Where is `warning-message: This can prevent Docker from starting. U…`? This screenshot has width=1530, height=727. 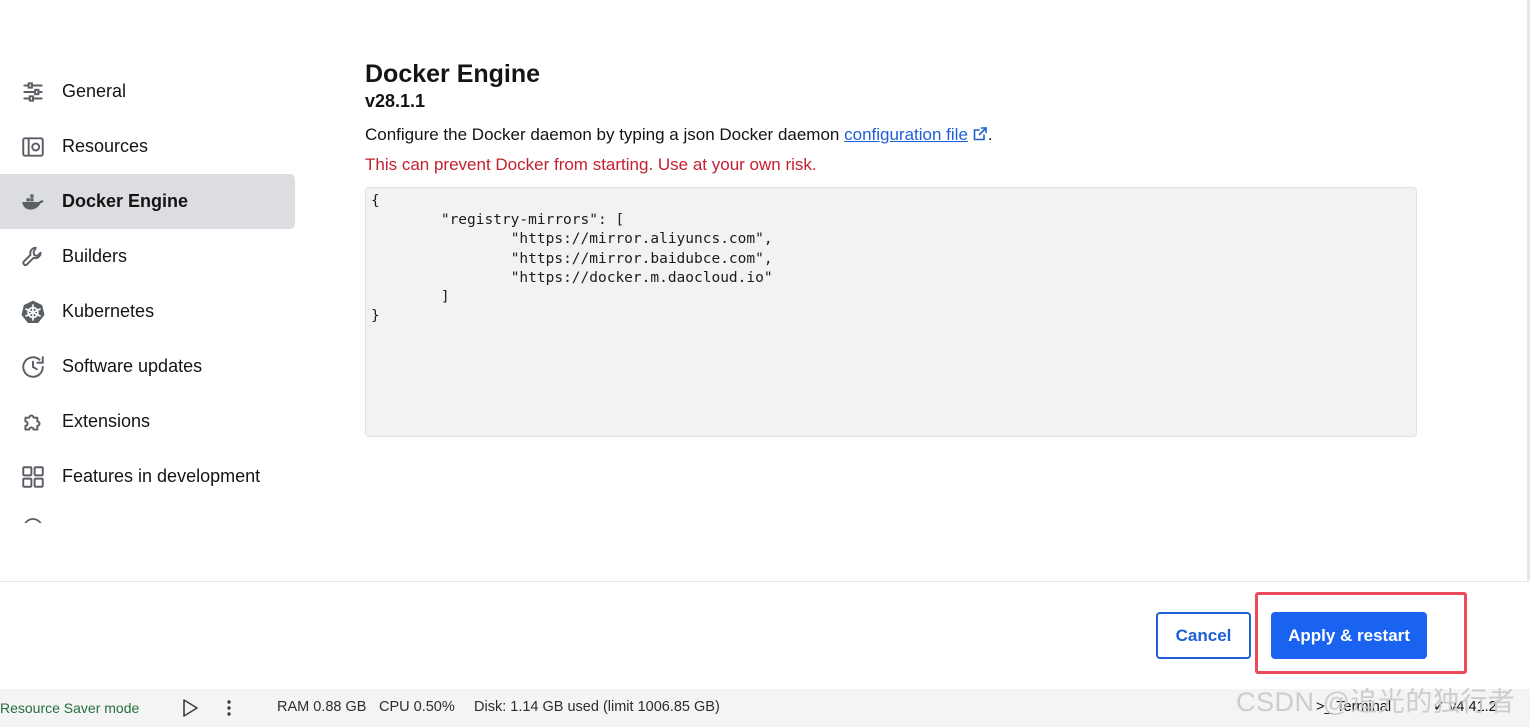
warning-message: This can prevent Docker from starting. U… is located at coordinates (591, 164).